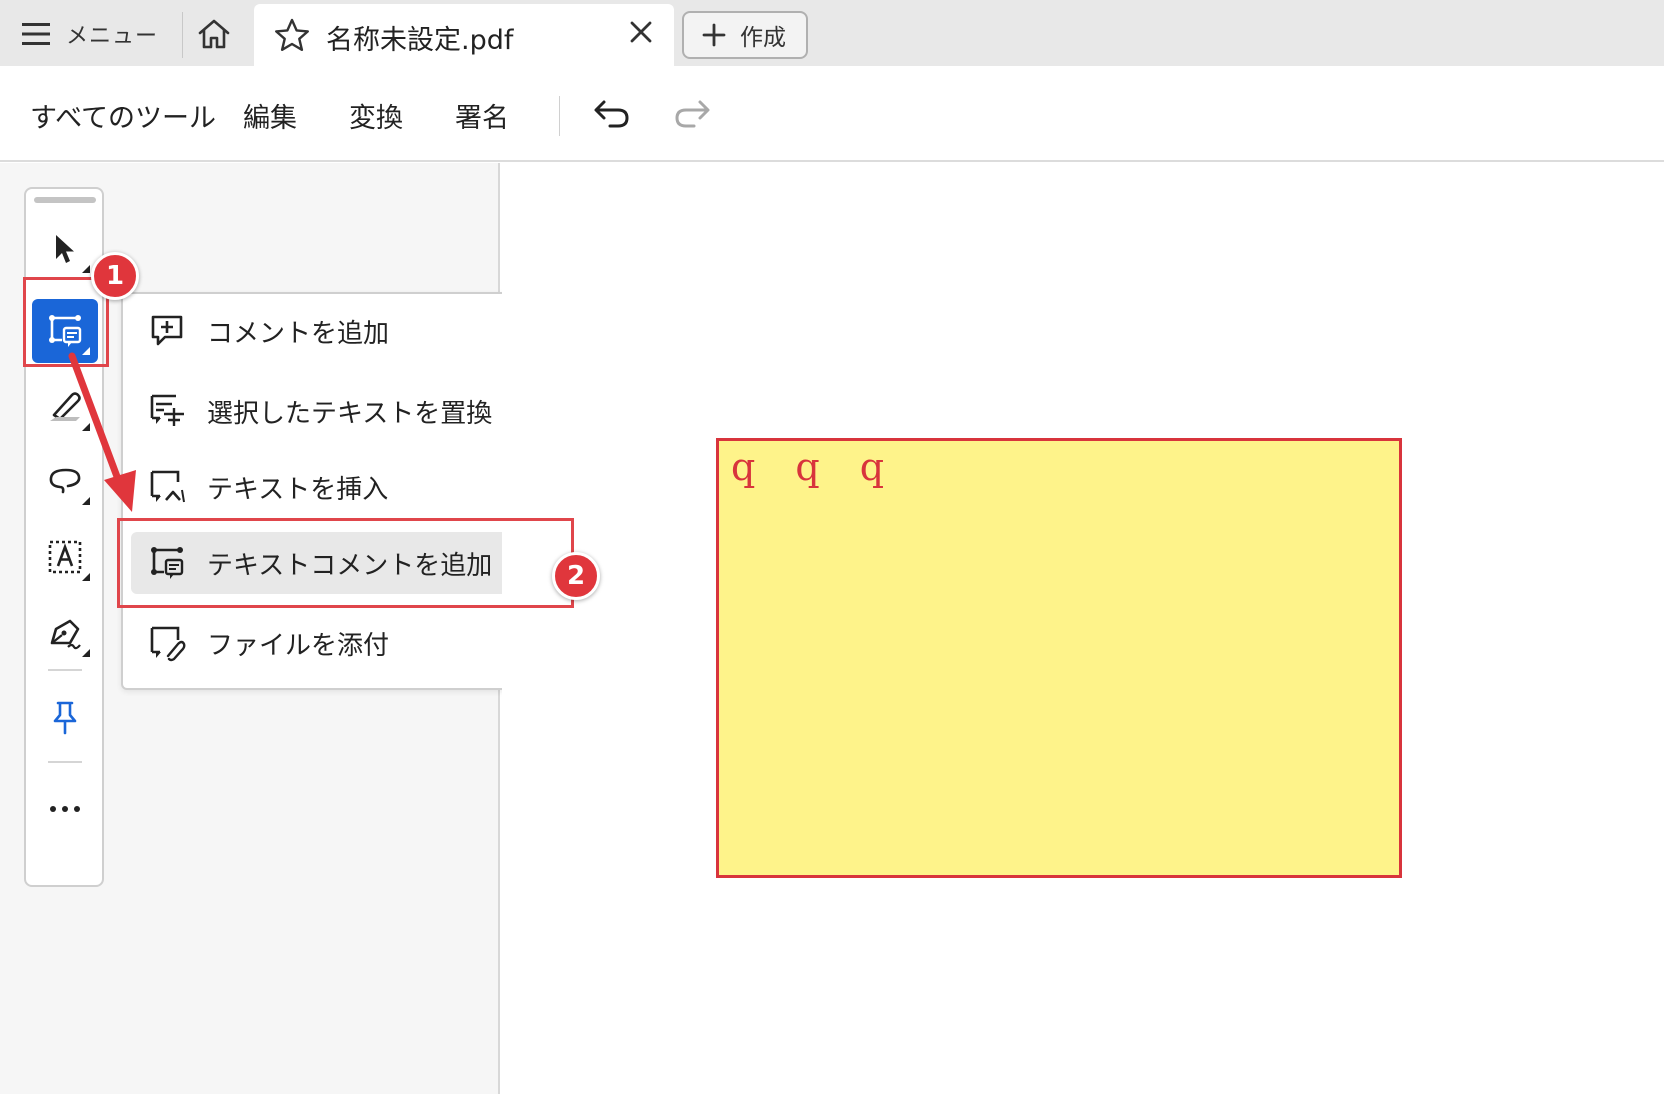 Image resolution: width=1664 pixels, height=1094 pixels. What do you see at coordinates (814, 467) in the screenshot?
I see `note-text: q q q` at bounding box center [814, 467].